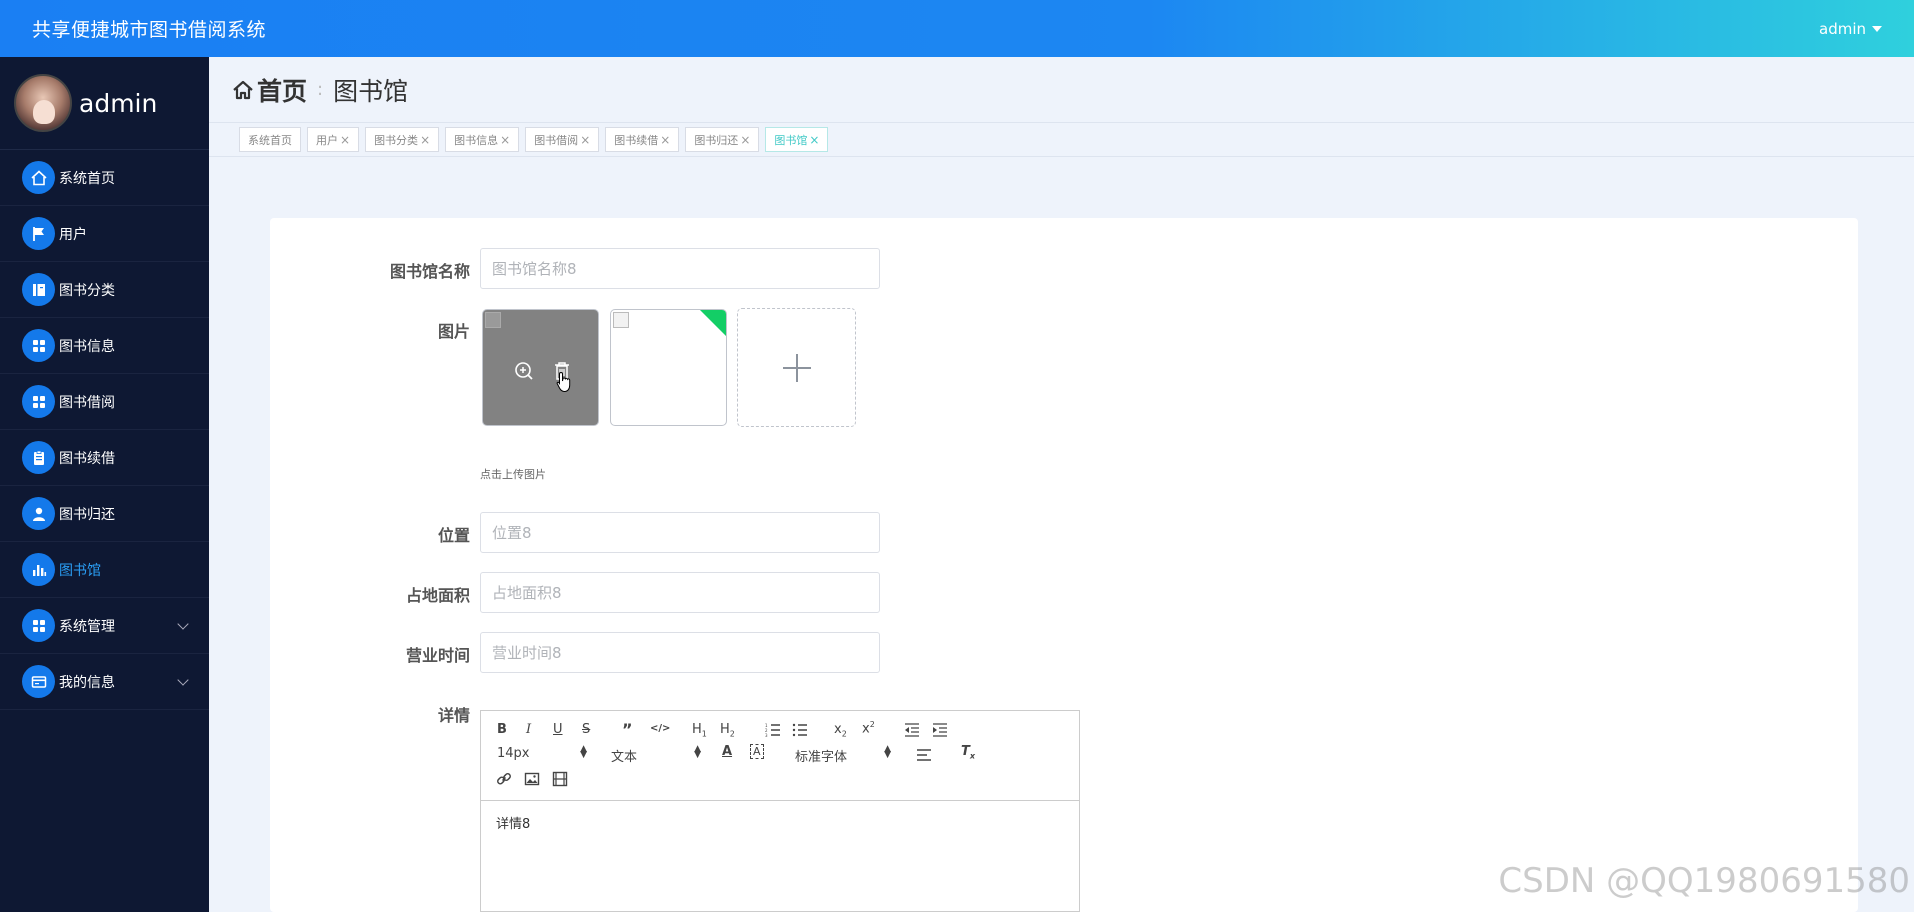  I want to click on clipboard-icon, so click(38, 457).